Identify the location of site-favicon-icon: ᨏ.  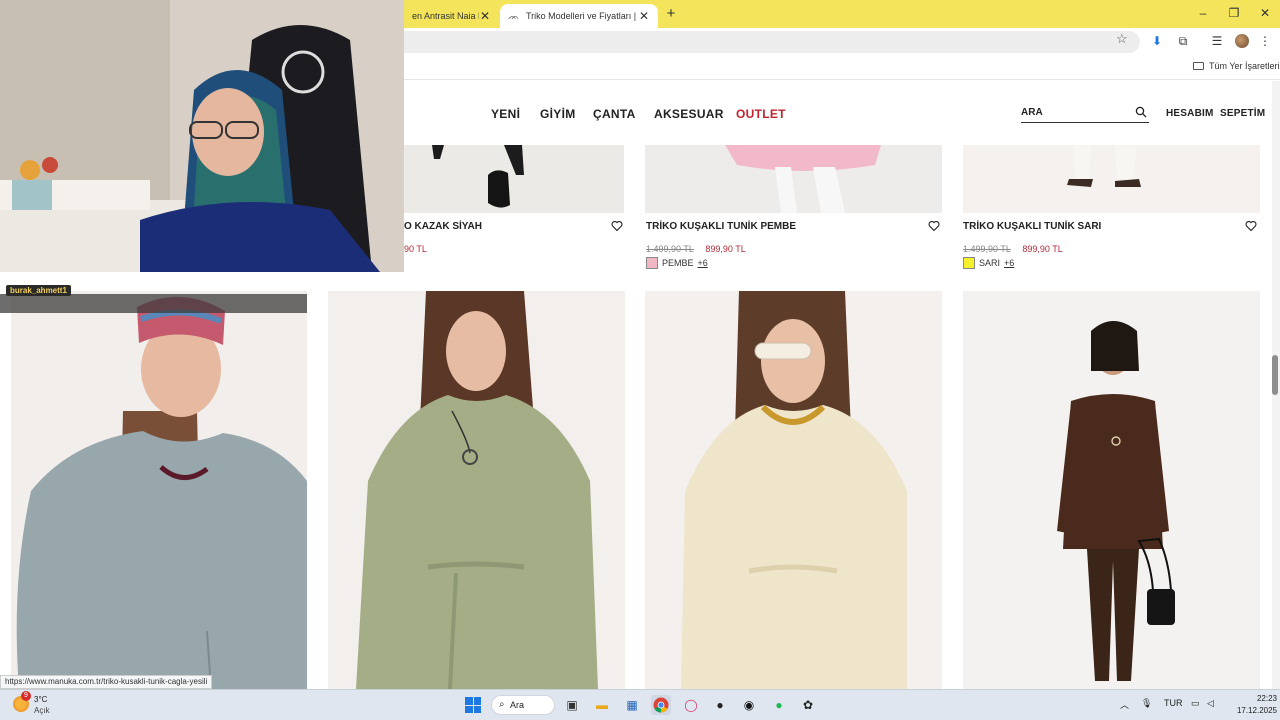
(514, 15).